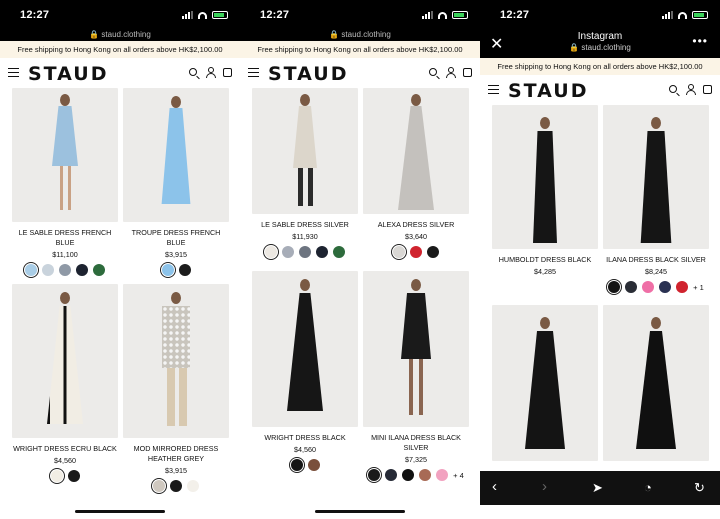 Image resolution: width=720 pixels, height=519 pixels. Describe the element at coordinates (698, 287) in the screenshot. I see `more-colors: + 1` at that location.